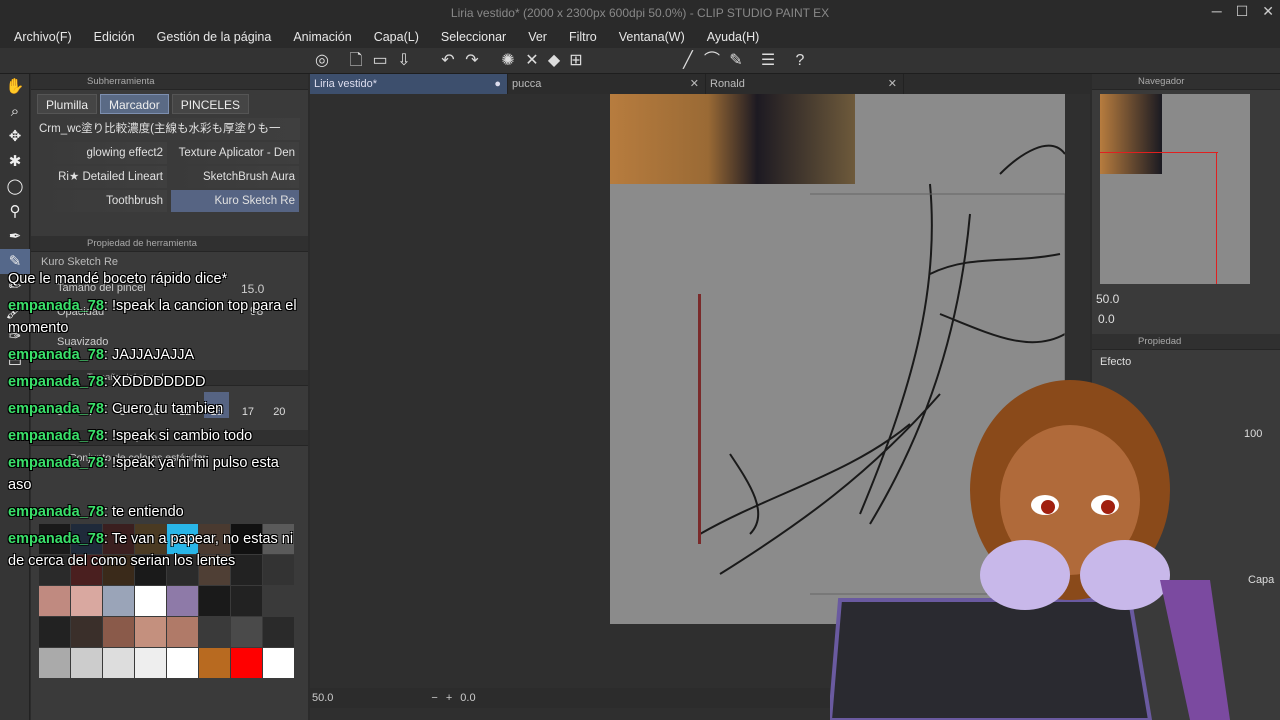  Describe the element at coordinates (210, 104) in the screenshot. I see `tab-pinceles: PINCELES` at that location.